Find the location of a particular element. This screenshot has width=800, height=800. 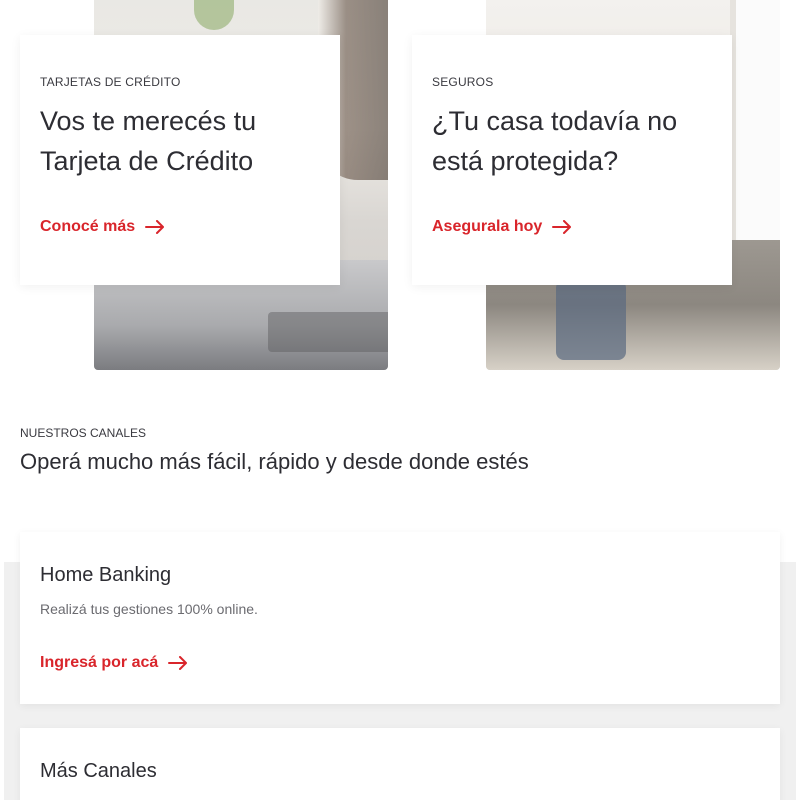

asegurala-hoy-link: Asegurala hoy is located at coordinates (502, 227).